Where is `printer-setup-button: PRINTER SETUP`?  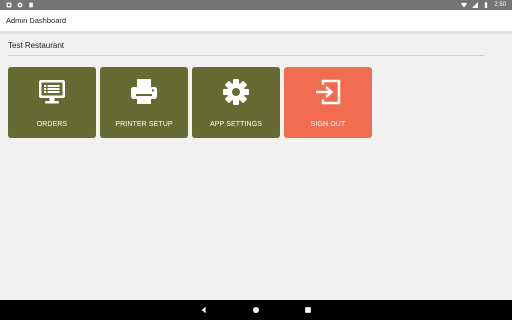 printer-setup-button: PRINTER SETUP is located at coordinates (144, 102).